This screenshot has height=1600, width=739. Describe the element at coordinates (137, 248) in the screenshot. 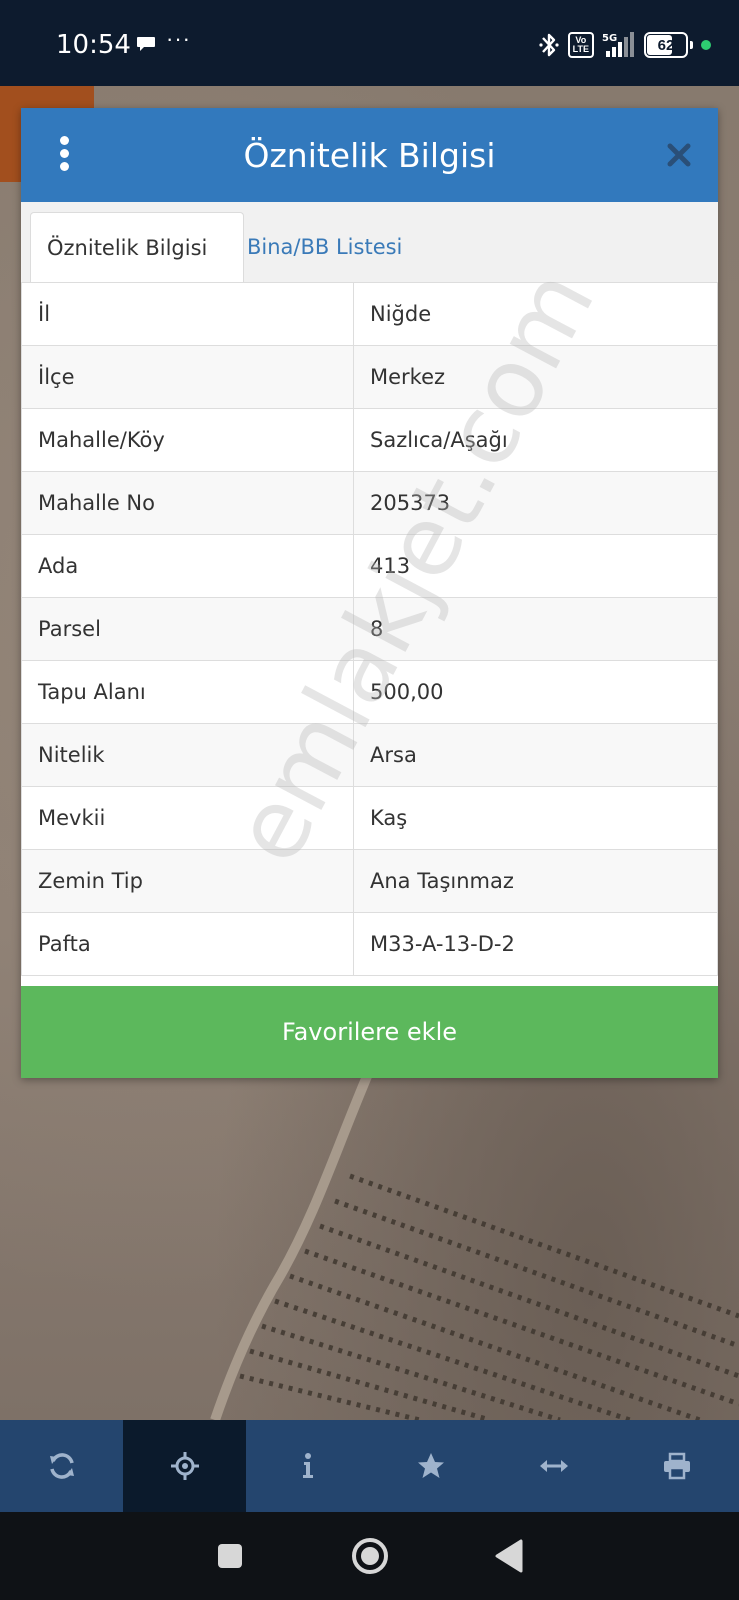

I see `tab-attribute-info: Öznitelik Bilgisi` at that location.